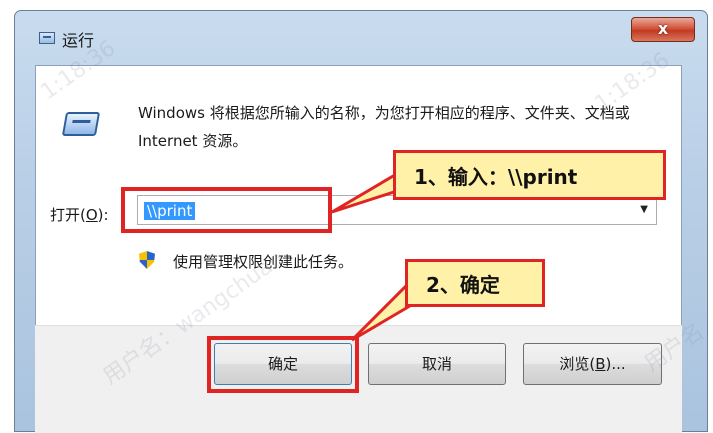  I want to click on ok-highlight-box, so click(283, 364).